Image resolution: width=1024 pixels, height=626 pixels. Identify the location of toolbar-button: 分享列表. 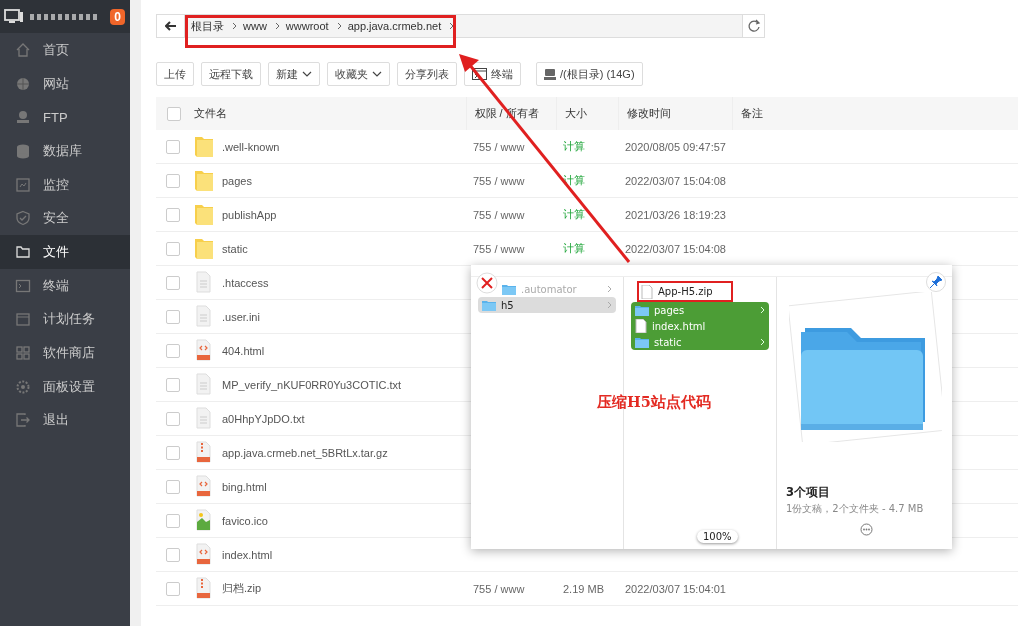
(427, 74).